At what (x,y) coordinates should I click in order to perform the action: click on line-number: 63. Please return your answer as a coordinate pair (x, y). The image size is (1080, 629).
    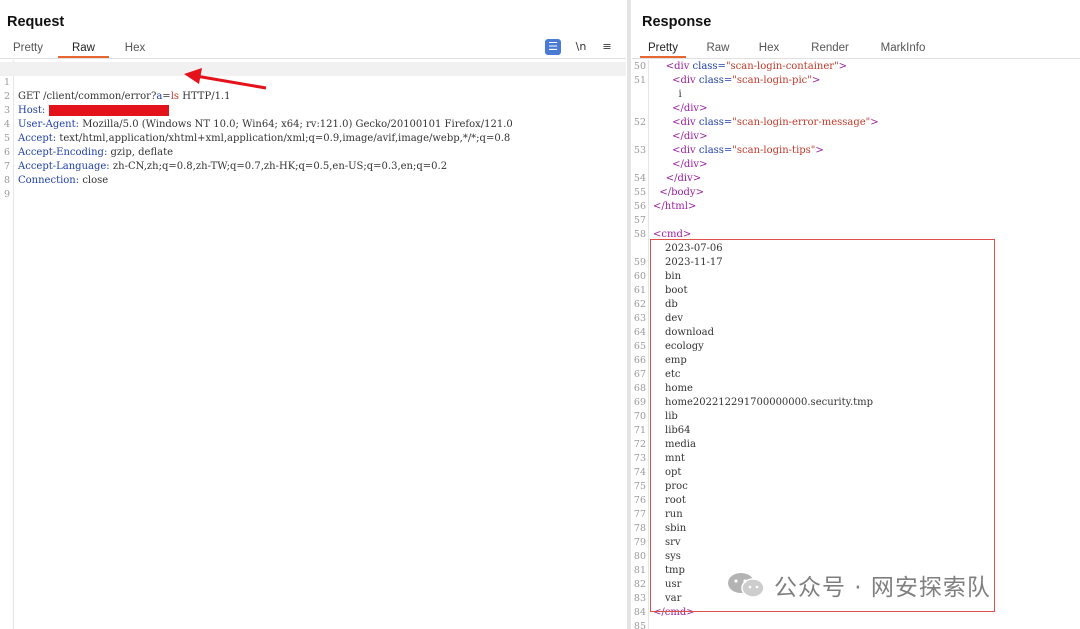
    Looking at the image, I should click on (639, 318).